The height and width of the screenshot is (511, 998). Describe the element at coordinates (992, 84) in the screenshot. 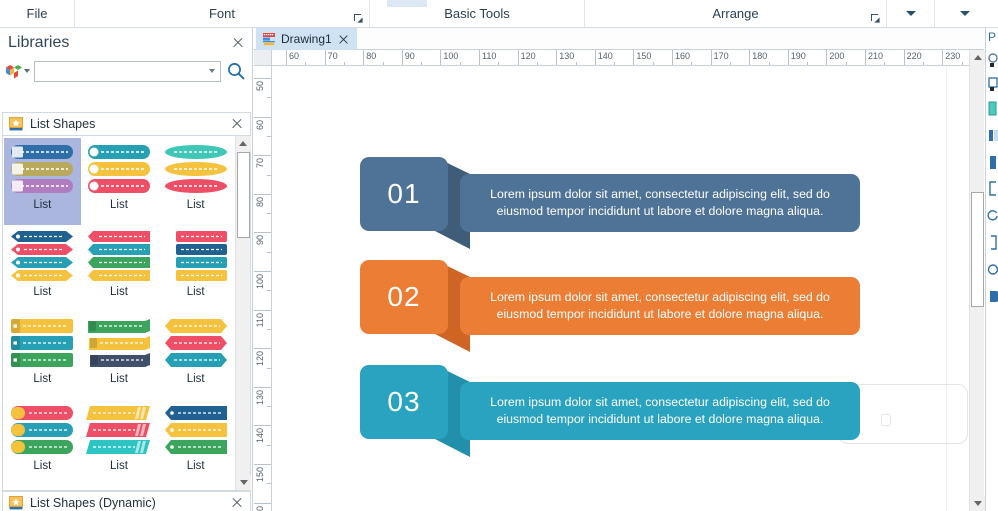

I see `frame-icon` at that location.